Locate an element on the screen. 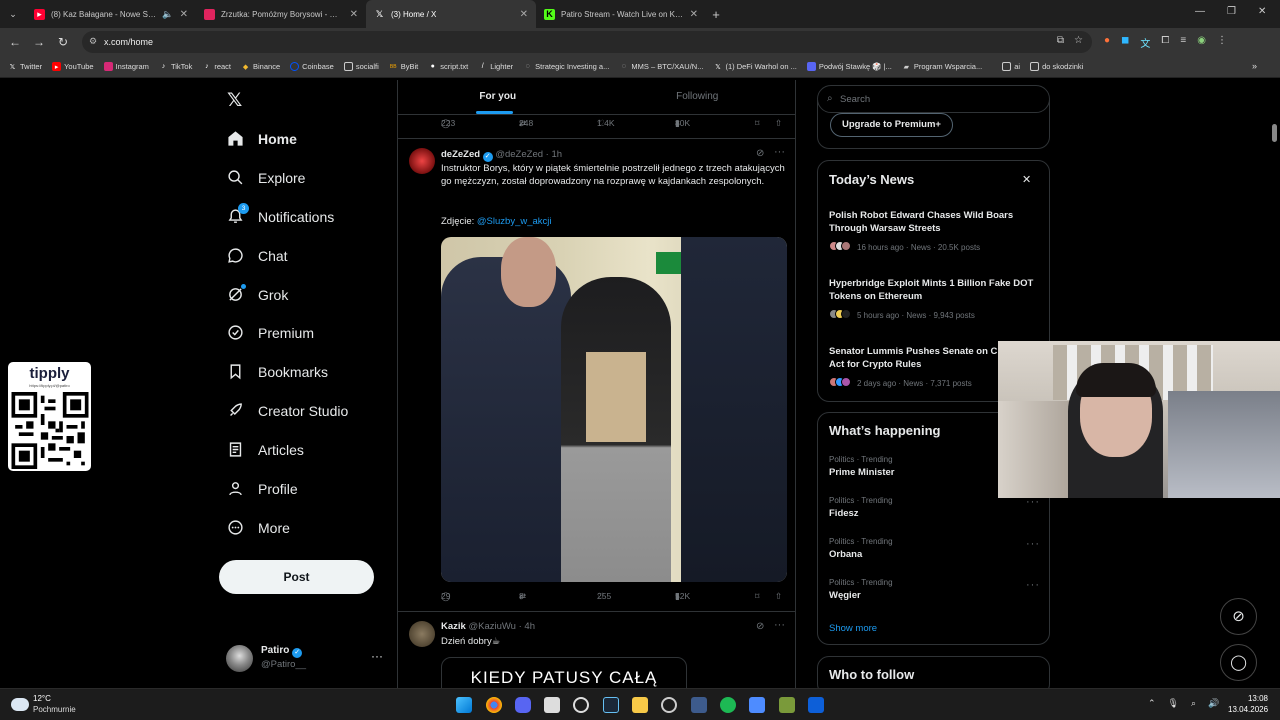  spotify-icon is located at coordinates (728, 705).